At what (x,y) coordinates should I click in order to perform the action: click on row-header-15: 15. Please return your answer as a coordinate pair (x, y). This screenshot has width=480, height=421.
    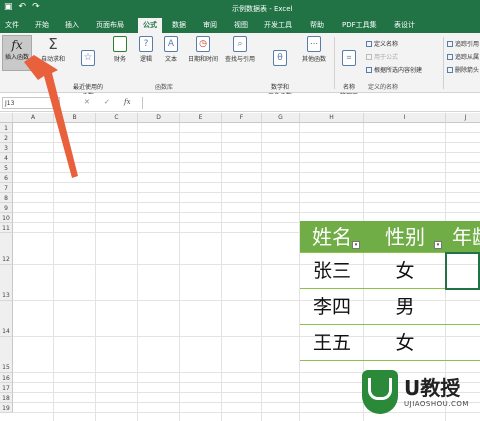
    Looking at the image, I should click on (6, 355).